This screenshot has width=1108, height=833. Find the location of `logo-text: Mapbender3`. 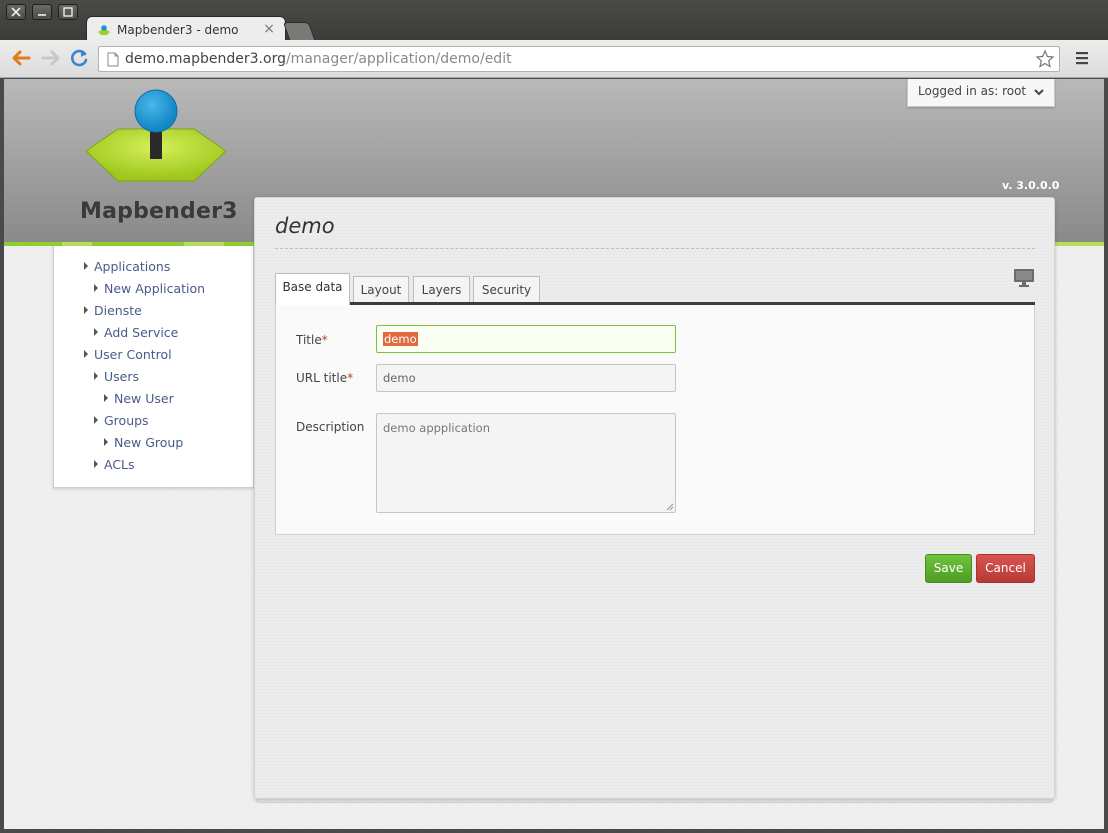

logo-text: Mapbender3 is located at coordinates (159, 211).